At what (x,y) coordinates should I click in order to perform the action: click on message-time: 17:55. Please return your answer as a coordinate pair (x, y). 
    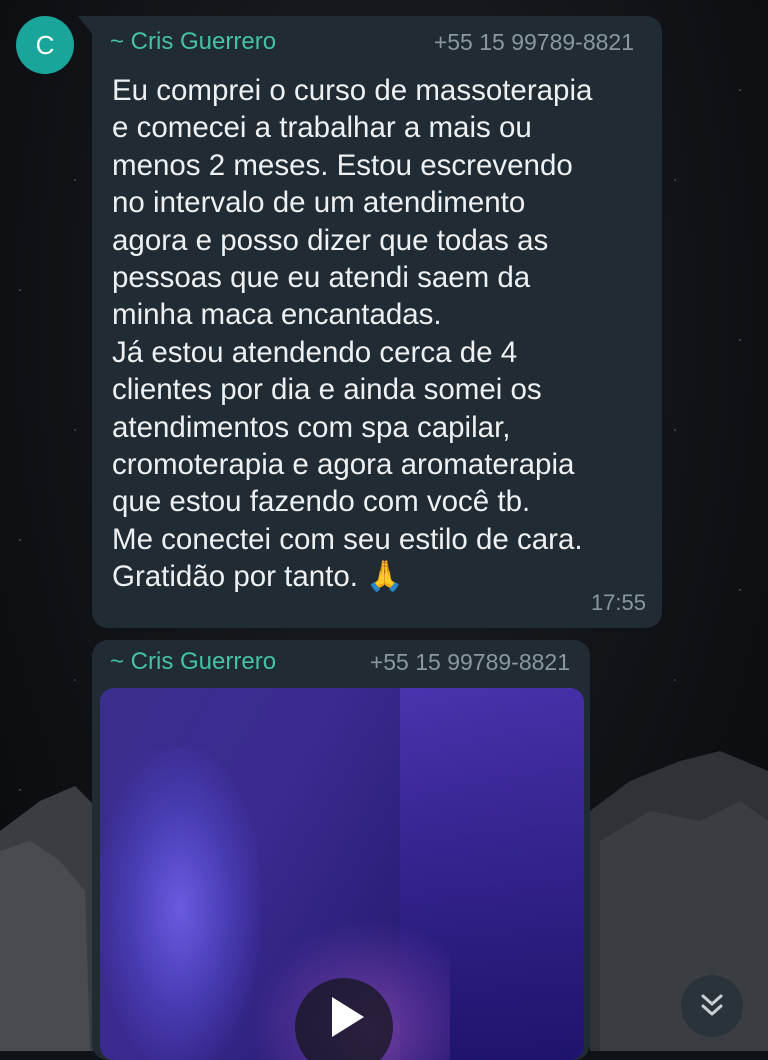
    Looking at the image, I should click on (618, 602).